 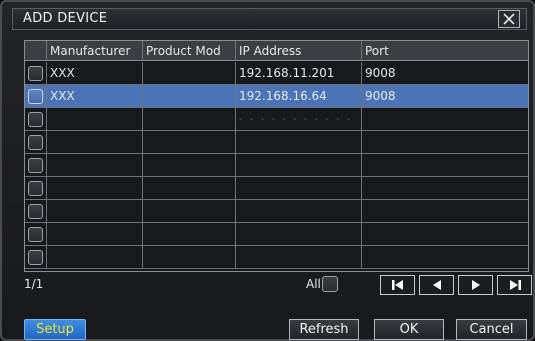 I want to click on table-row: XXX 192.168.16.64 9008, so click(x=276, y=96).